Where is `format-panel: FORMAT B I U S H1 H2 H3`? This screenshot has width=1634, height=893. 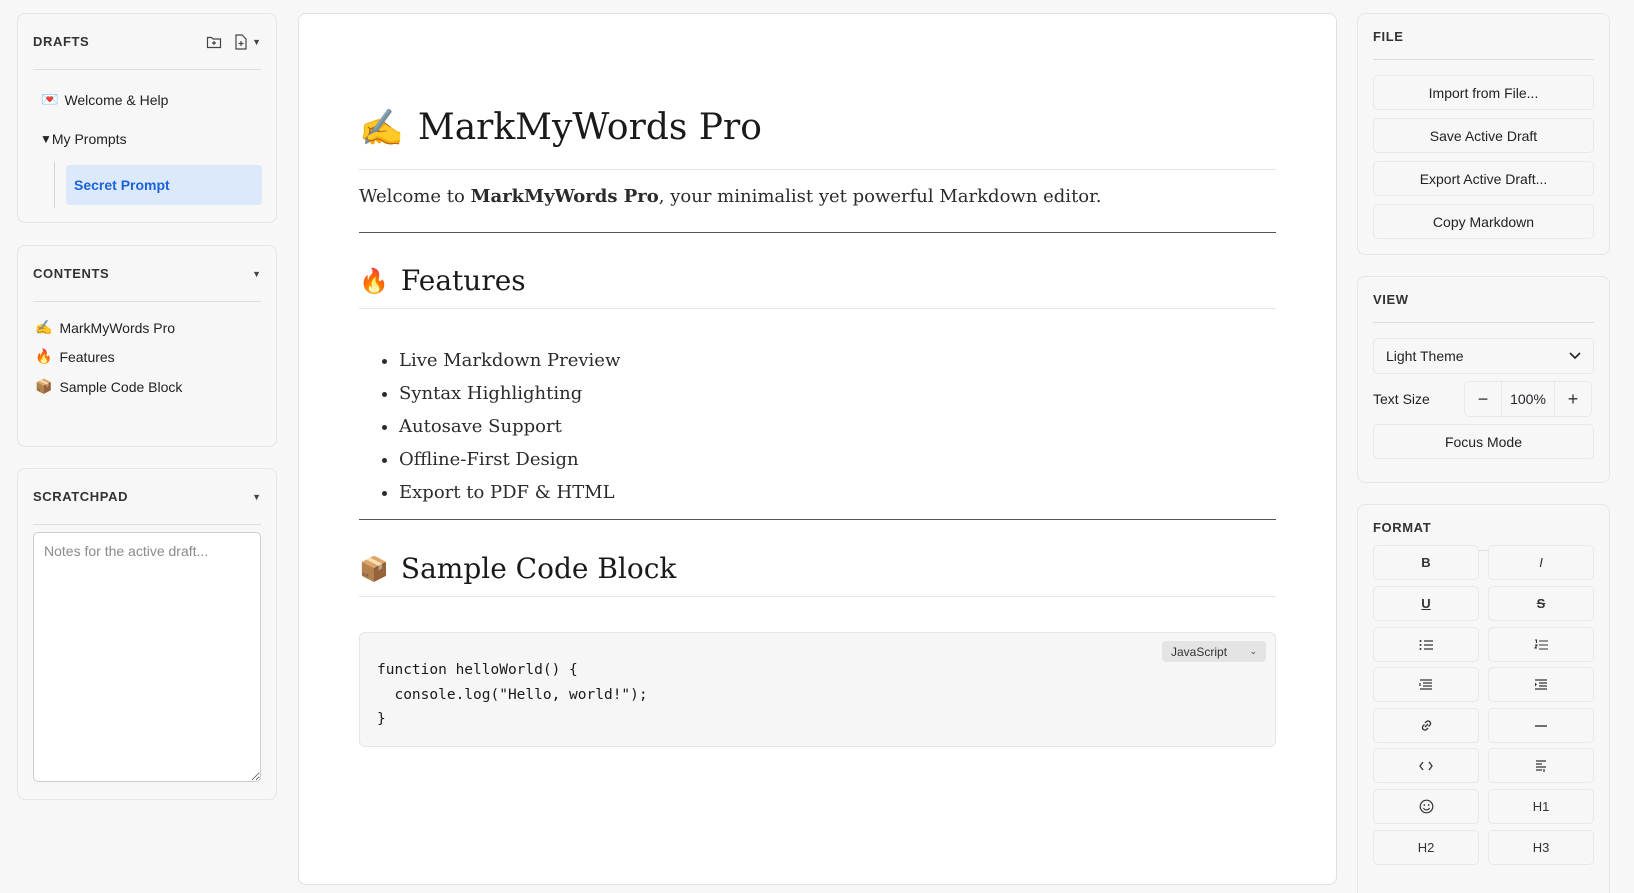 format-panel: FORMAT B I U S H1 H2 H3 is located at coordinates (1483, 698).